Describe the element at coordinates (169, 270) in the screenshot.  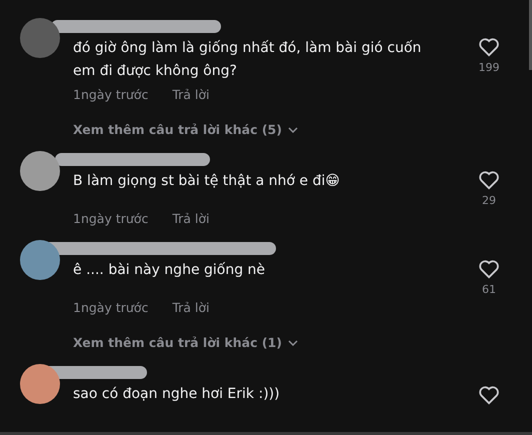
I see `comment-text: ê .... bài này nghe giống nè` at that location.